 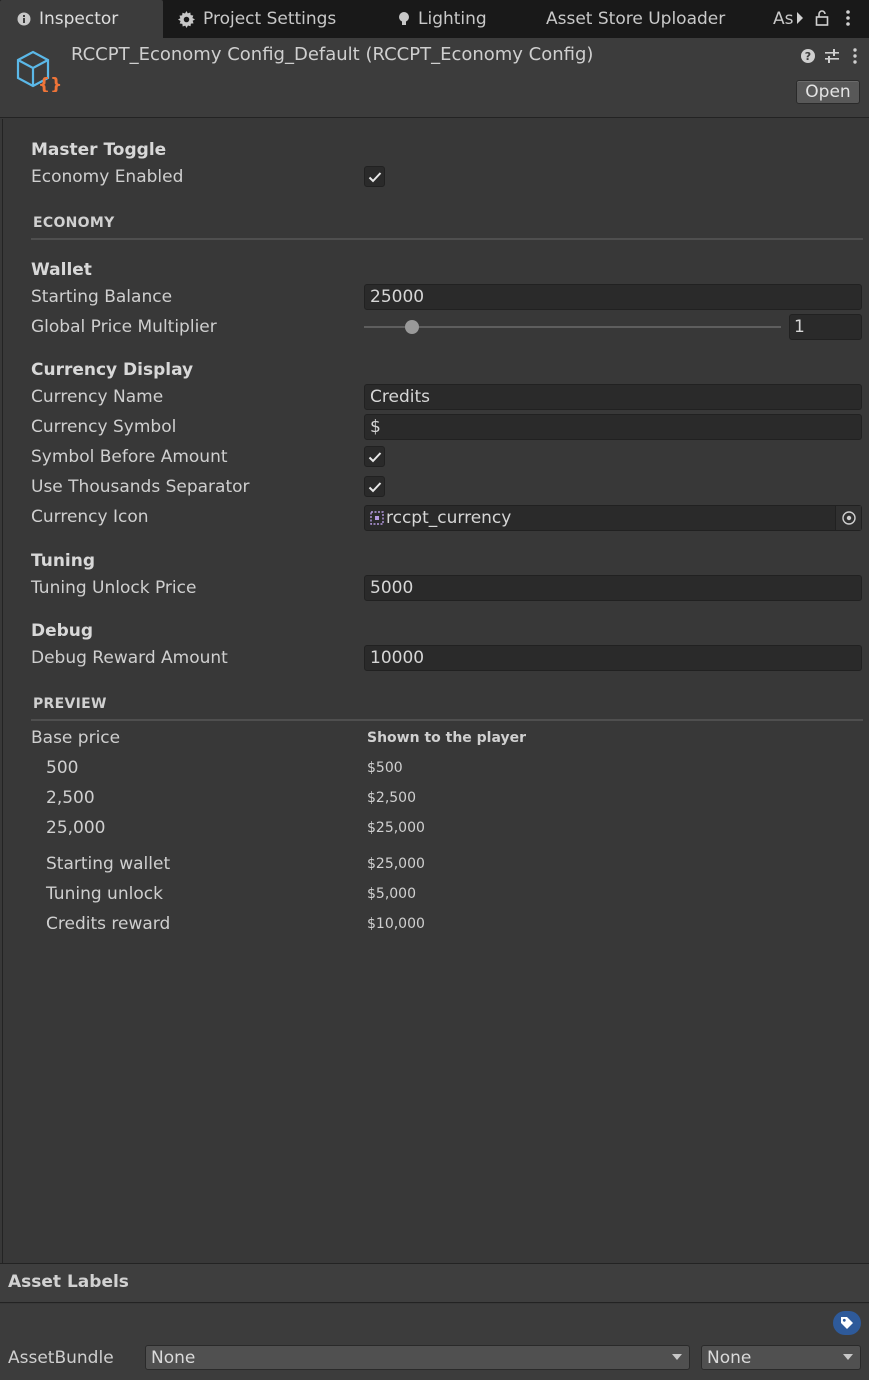 What do you see at coordinates (102, 297) in the screenshot?
I see `starting-balance-label: Starting Balance` at bounding box center [102, 297].